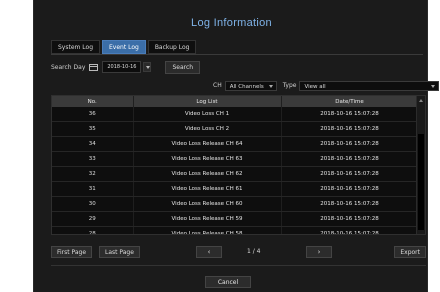  I want to click on cell-log: Video Loss Release CH 63, so click(207, 159).